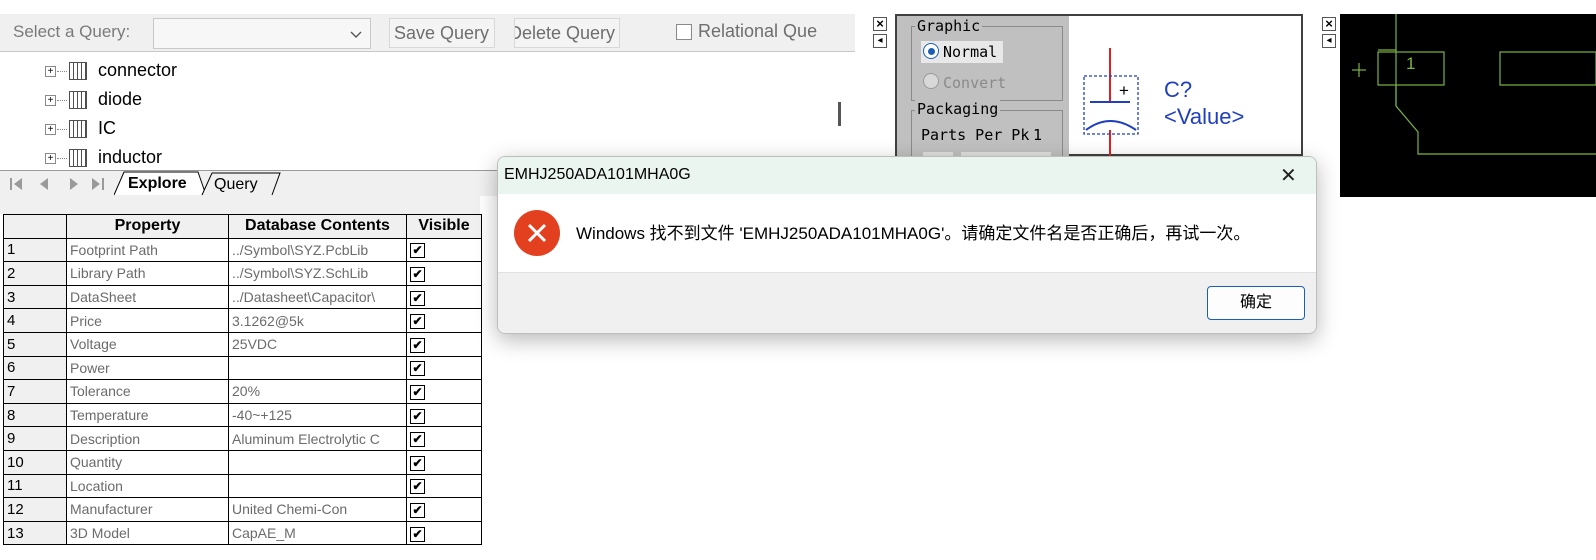 The height and width of the screenshot is (560, 1596). I want to click on table-row: 4 Price 3.1262@5k ✔, so click(242, 320).